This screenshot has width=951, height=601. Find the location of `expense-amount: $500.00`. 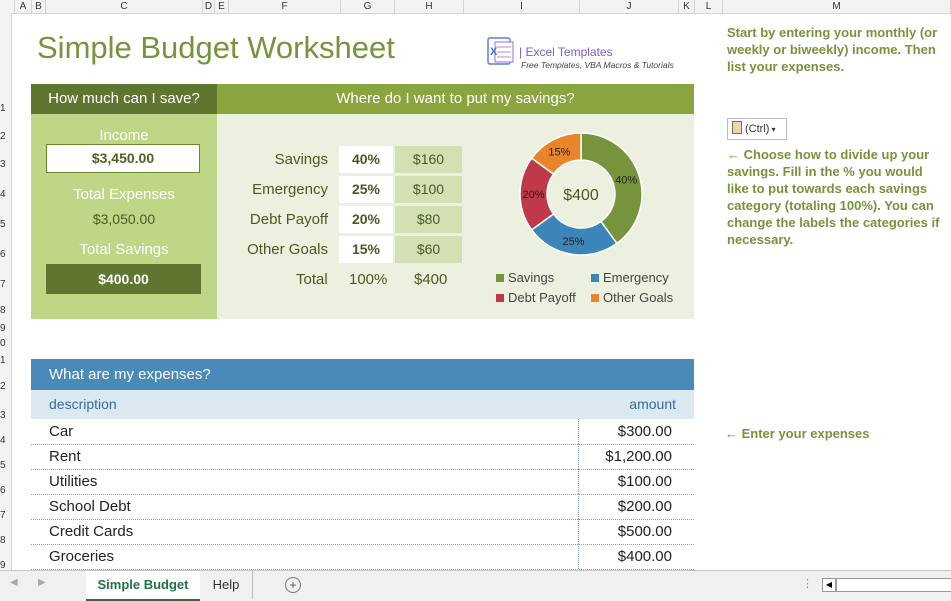

expense-amount: $500.00 is located at coordinates (645, 531).